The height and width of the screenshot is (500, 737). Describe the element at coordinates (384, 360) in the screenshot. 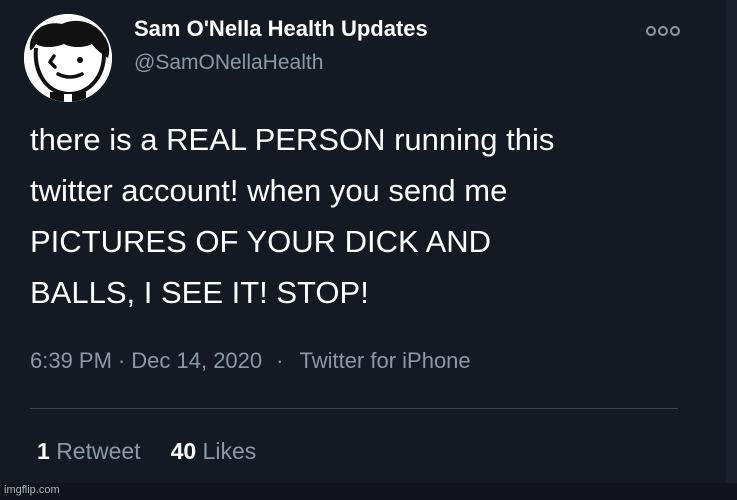

I see `tweet-source: Twitter for iPhone` at that location.